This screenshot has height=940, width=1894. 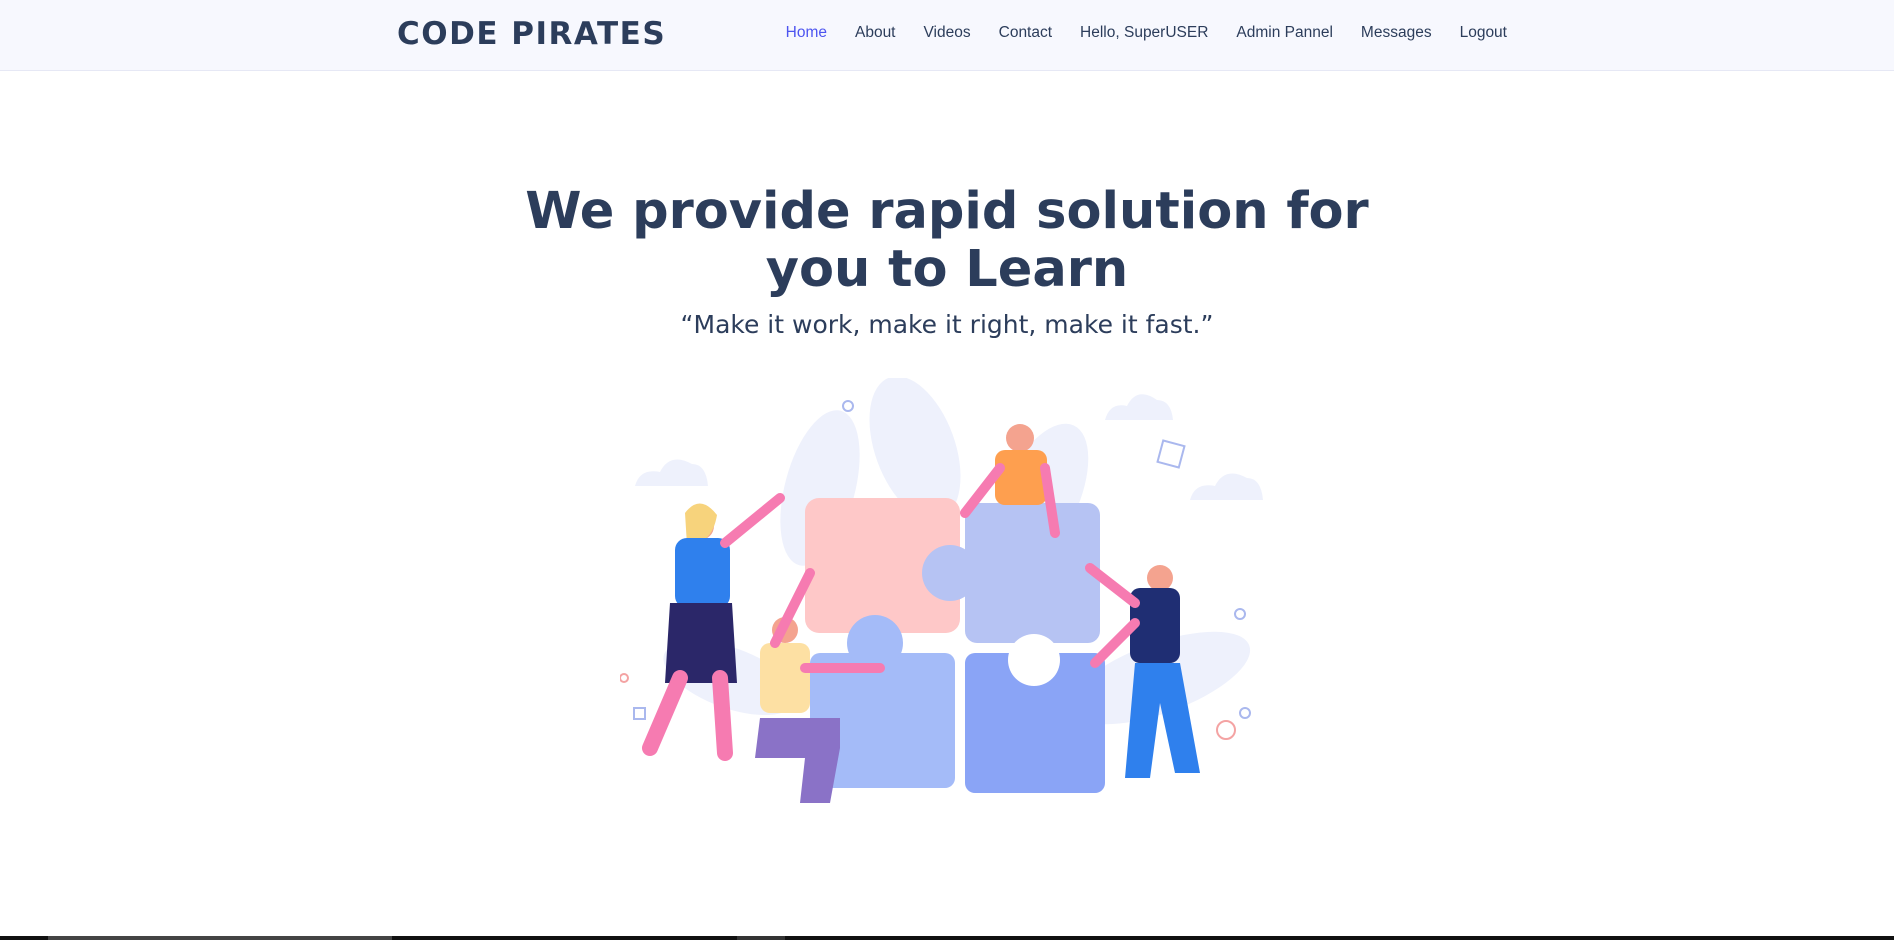 What do you see at coordinates (947, 33) in the screenshot?
I see `nav-videos: Videos` at bounding box center [947, 33].